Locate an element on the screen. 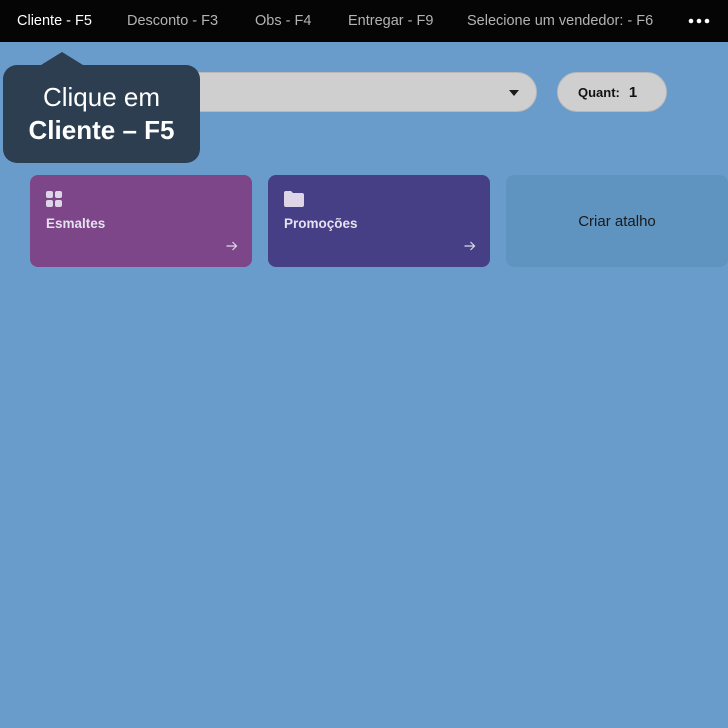 This screenshot has width=728, height=728. create-shortcut-label: Criar atalho is located at coordinates (617, 221).